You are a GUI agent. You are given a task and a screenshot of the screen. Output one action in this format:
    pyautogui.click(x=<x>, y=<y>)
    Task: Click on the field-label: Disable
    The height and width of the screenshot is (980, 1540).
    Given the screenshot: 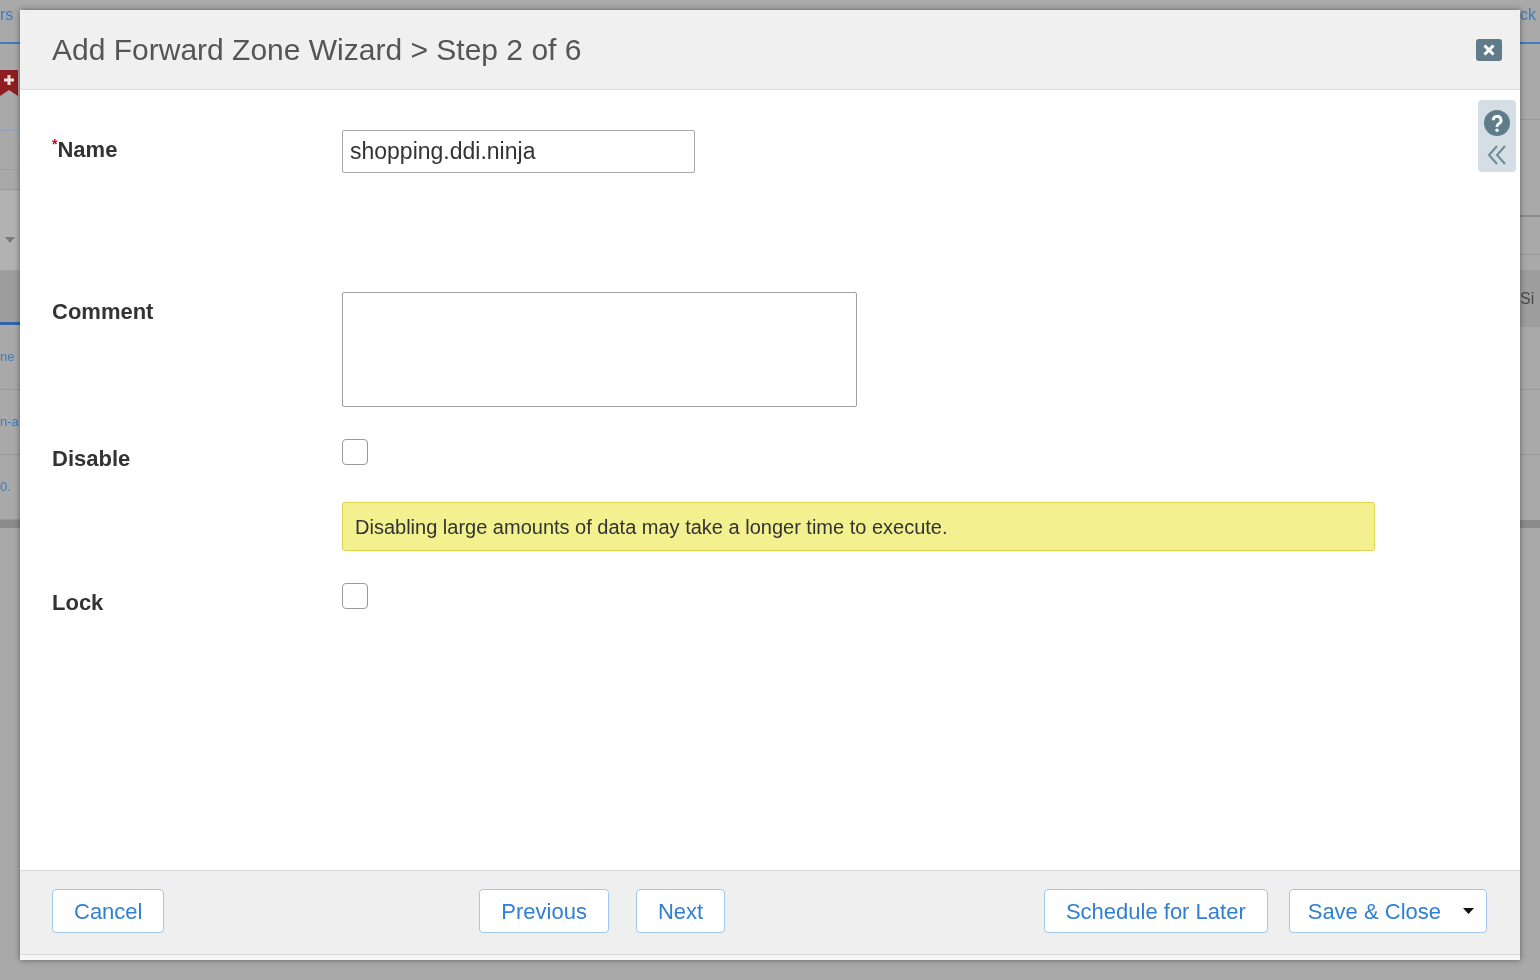 What is the action you would take?
    pyautogui.click(x=91, y=459)
    